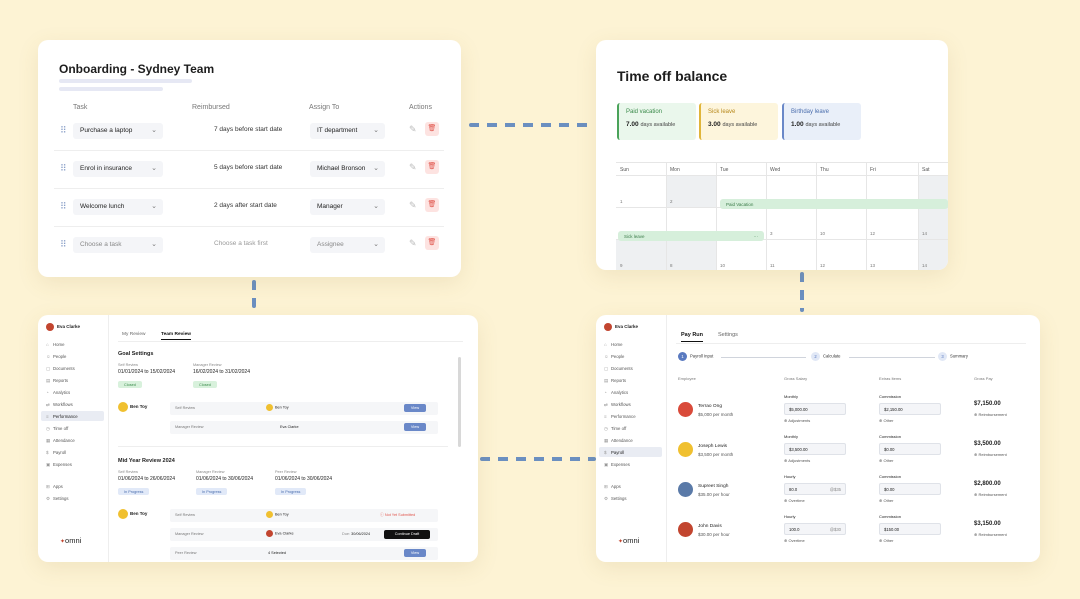  I want to click on continue-draft-button: Continue Draft, so click(407, 534).